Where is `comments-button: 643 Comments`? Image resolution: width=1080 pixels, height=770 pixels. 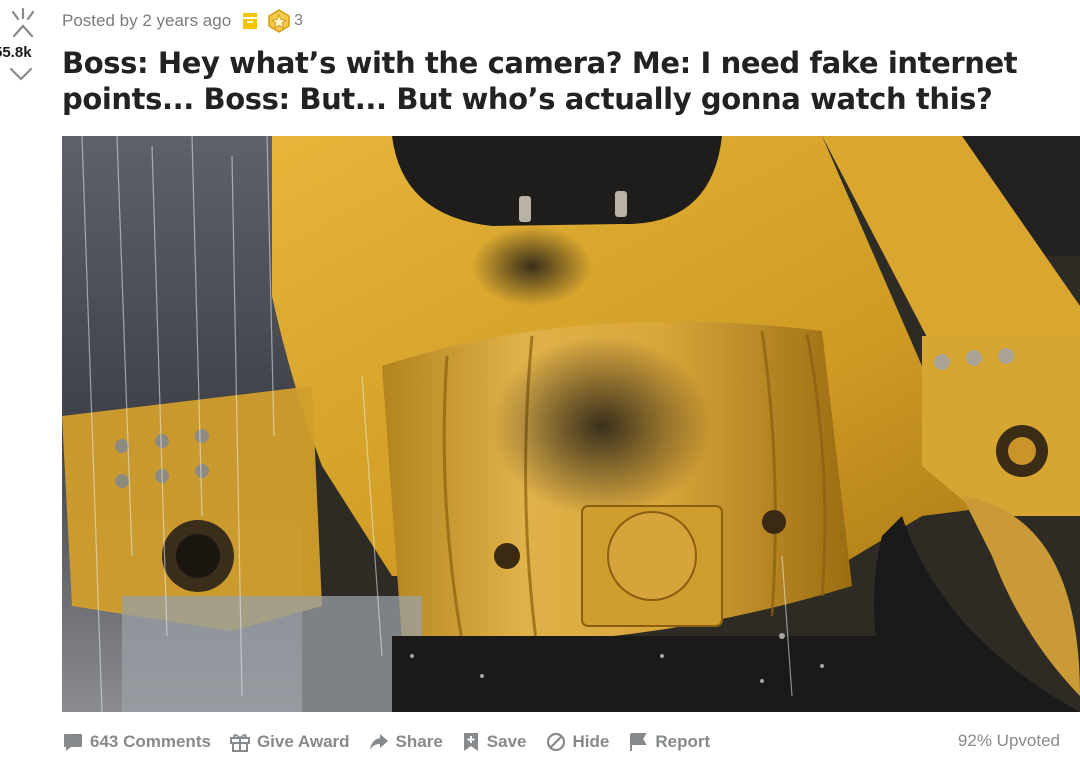 comments-button: 643 Comments is located at coordinates (136, 742).